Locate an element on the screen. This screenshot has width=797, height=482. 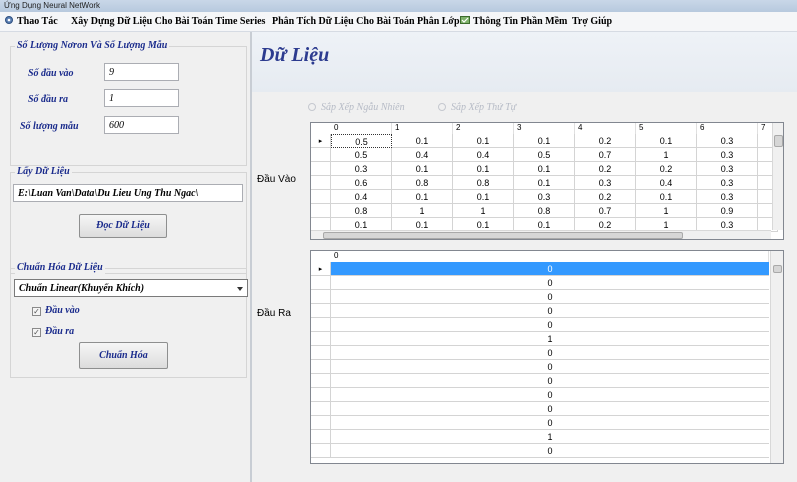
output-normalize-checkbox: ✓ is located at coordinates (36, 332).